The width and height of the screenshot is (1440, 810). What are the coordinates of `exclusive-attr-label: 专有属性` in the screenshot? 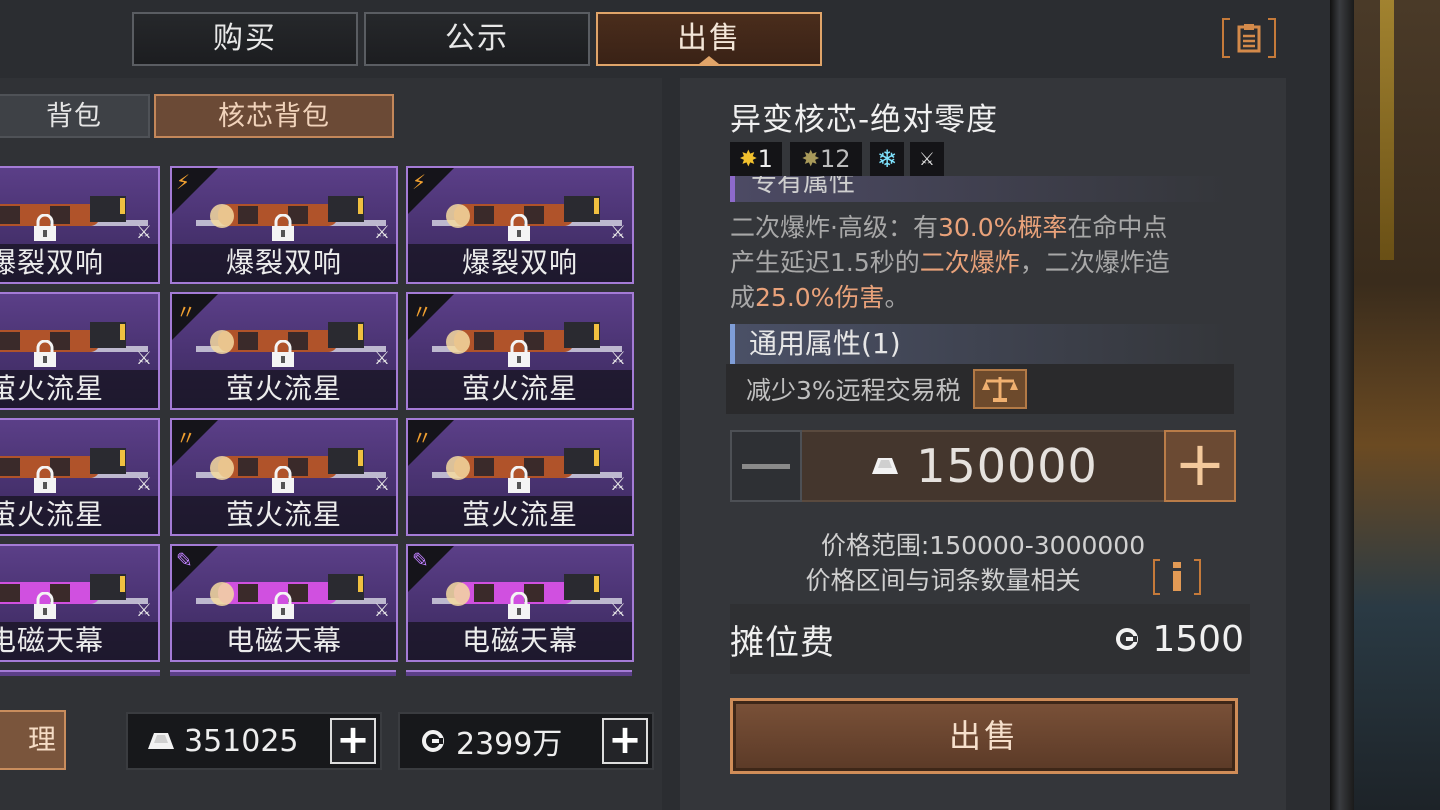 It's located at (803, 187).